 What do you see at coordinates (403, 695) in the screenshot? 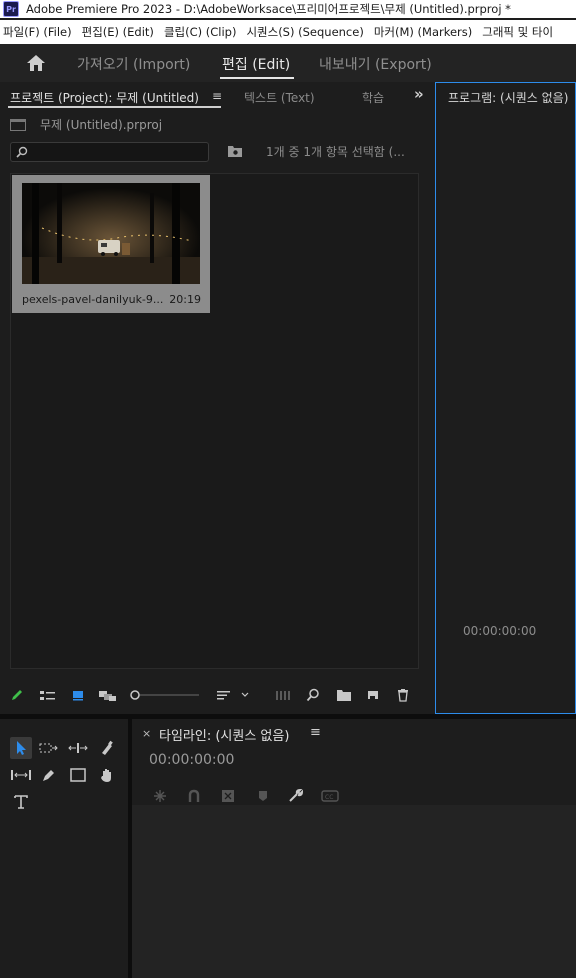
I see `clear-icon` at bounding box center [403, 695].